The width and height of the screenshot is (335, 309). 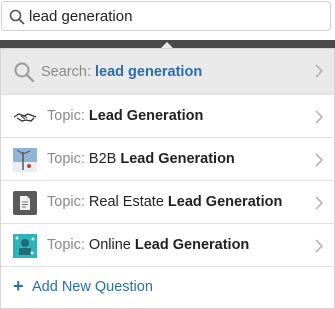 I want to click on topic-qualifier: Real Estate, so click(x=126, y=202).